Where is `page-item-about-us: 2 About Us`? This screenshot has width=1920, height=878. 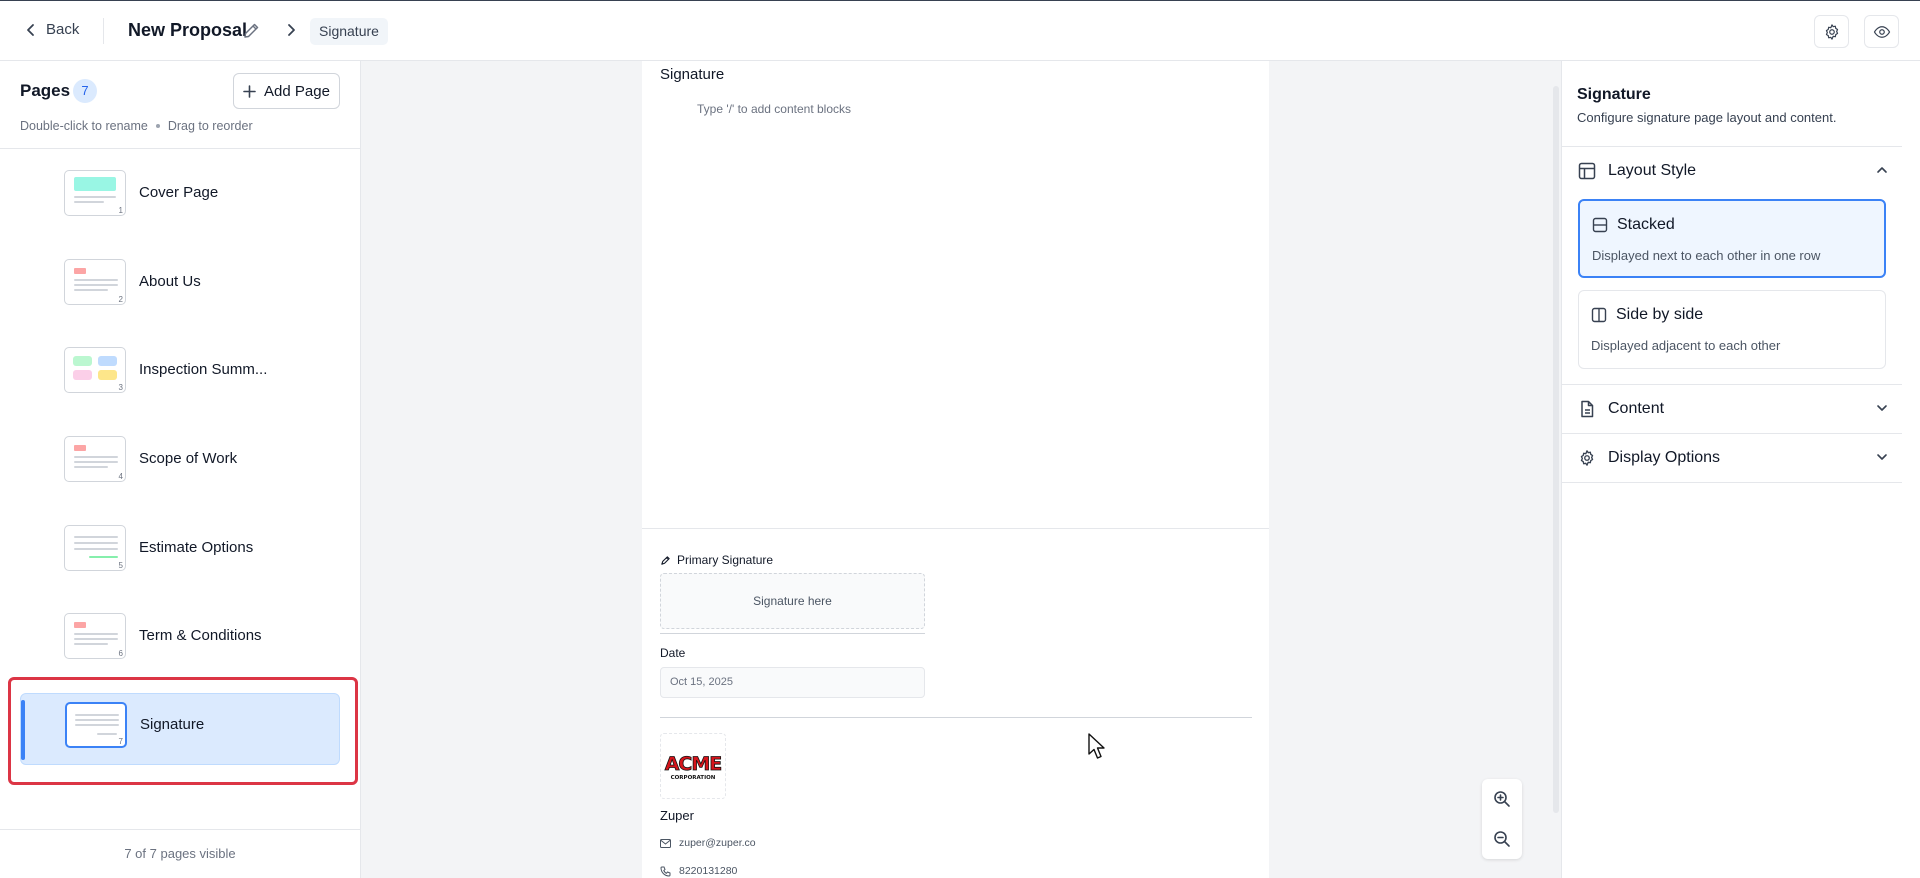 page-item-about-us: 2 About Us is located at coordinates (180, 287).